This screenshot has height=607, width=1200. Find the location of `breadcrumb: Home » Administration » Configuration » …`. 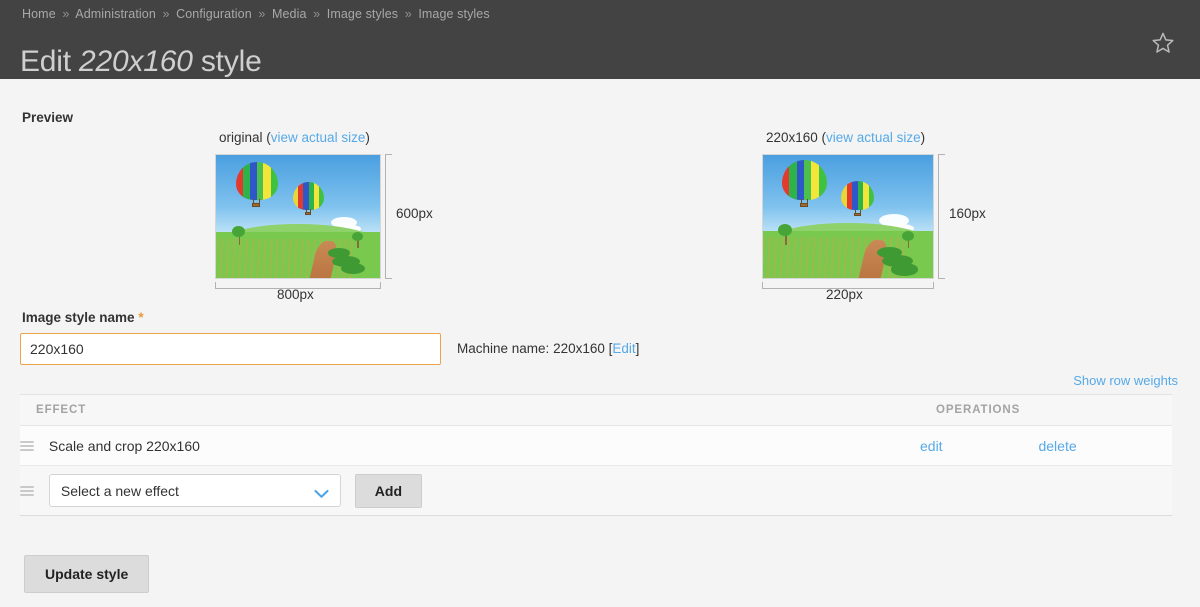

breadcrumb: Home » Administration » Configuration » … is located at coordinates (256, 14).